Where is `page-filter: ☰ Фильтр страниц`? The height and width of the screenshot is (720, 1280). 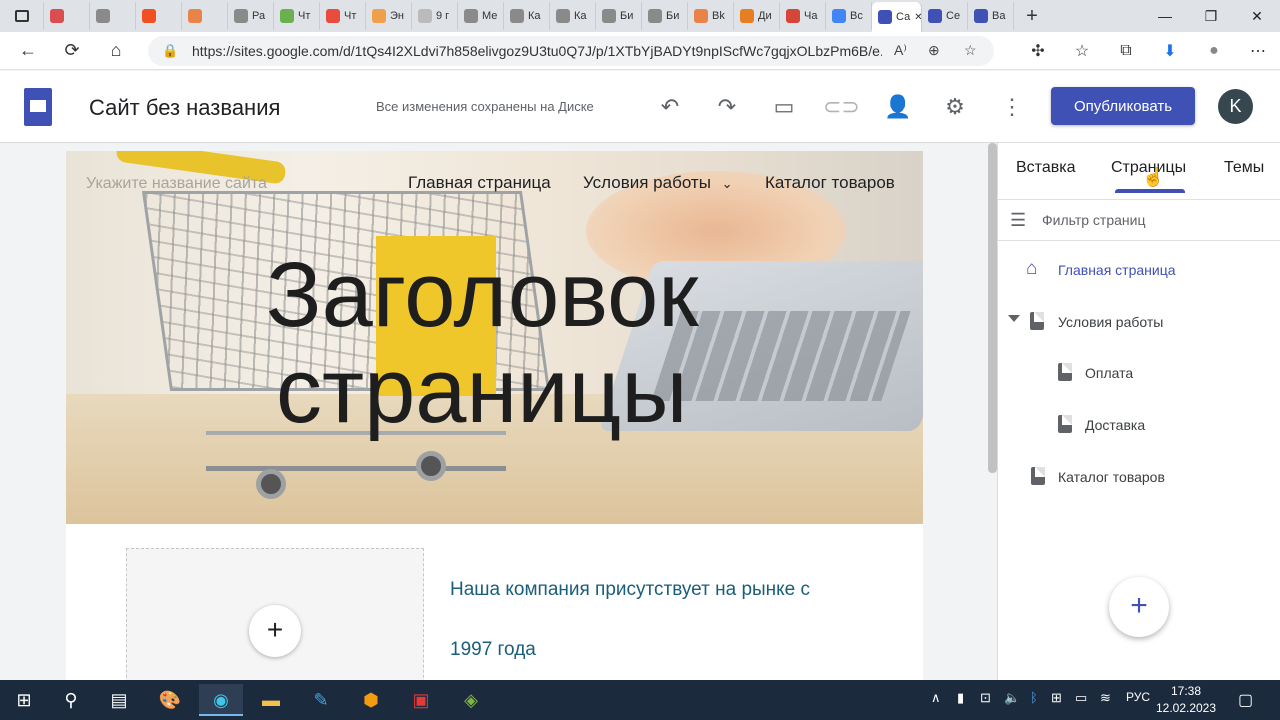 page-filter: ☰ Фильтр страниц is located at coordinates (1139, 220).